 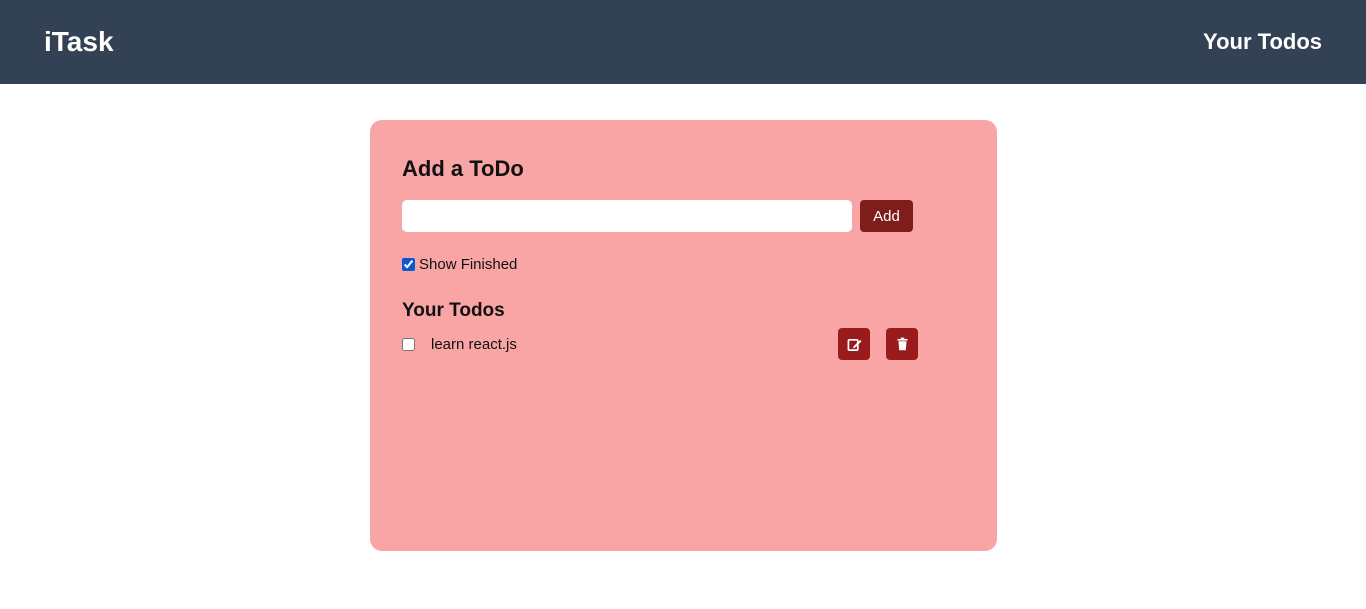 I want to click on delete-button, so click(x=902, y=344).